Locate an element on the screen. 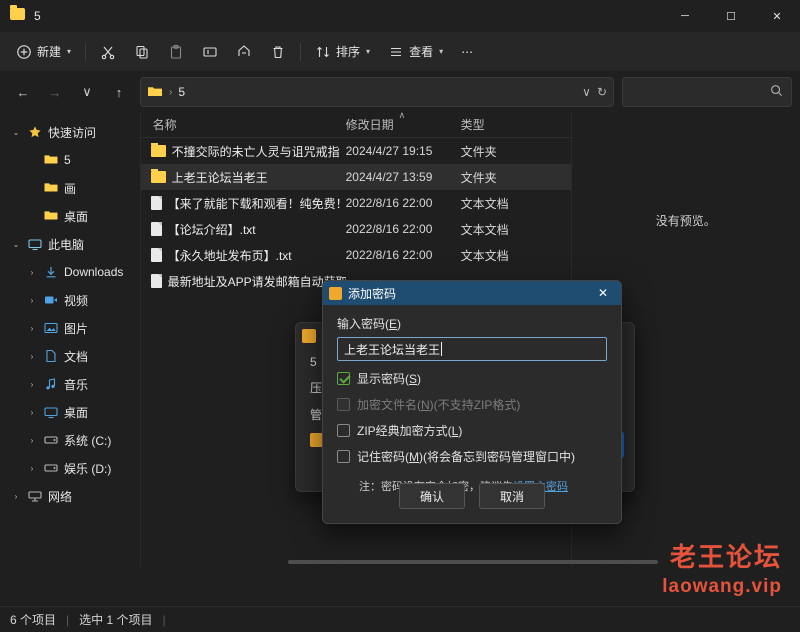 The image size is (800, 632). minimize-button: ─ is located at coordinates (685, 16).